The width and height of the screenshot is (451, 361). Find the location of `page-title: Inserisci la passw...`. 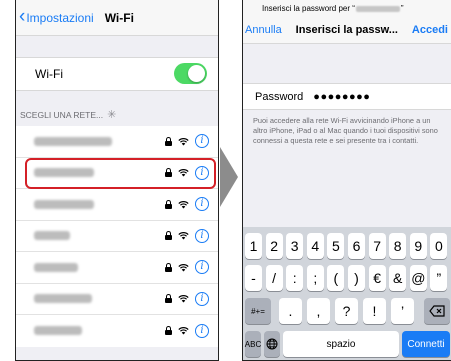

page-title: Inserisci la passw... is located at coordinates (346, 30).